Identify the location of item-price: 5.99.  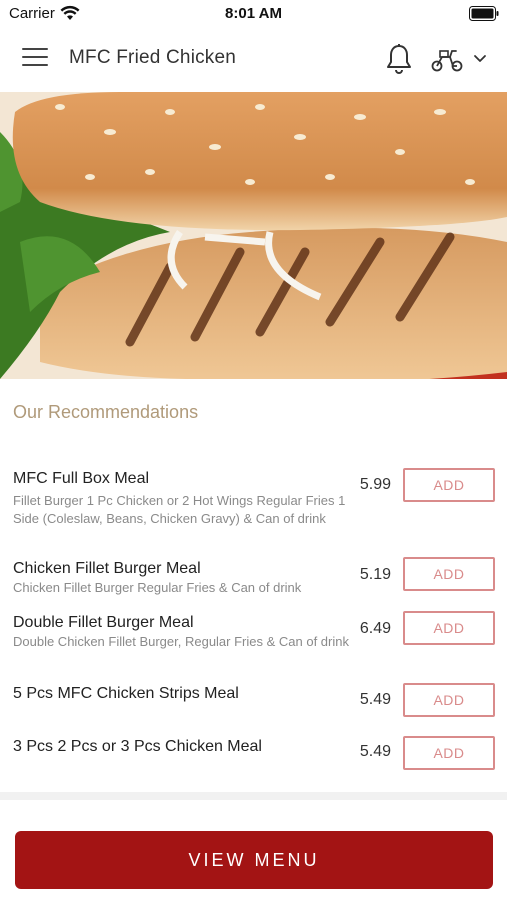
(375, 484).